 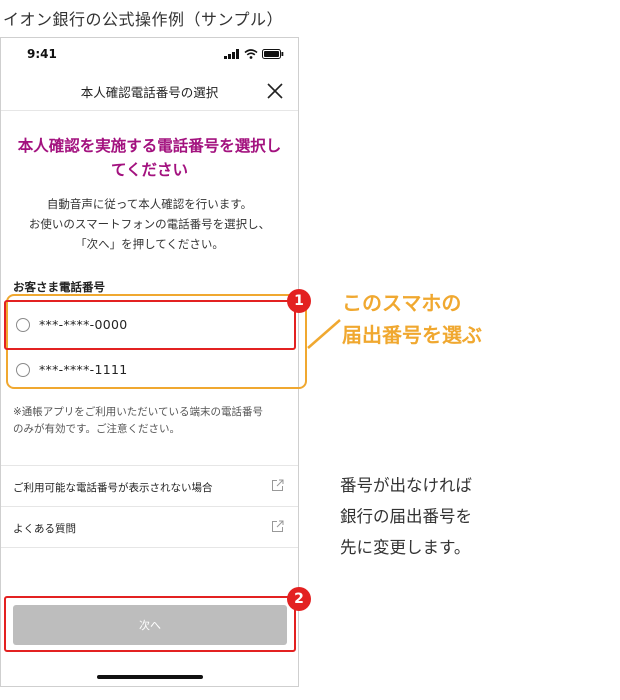 What do you see at coordinates (149, 56) in the screenshot?
I see `status-bar: 9:41` at bounding box center [149, 56].